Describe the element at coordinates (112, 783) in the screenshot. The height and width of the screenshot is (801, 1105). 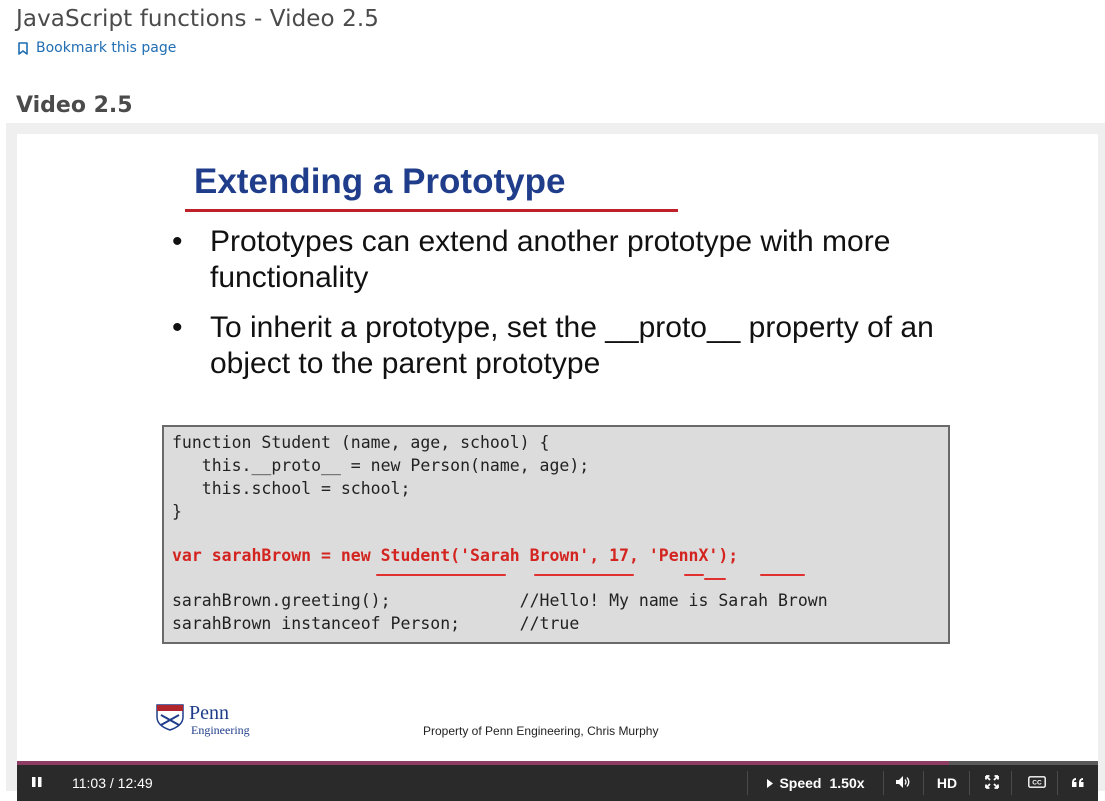
I see `time-display: 11:03 / 12:49` at that location.